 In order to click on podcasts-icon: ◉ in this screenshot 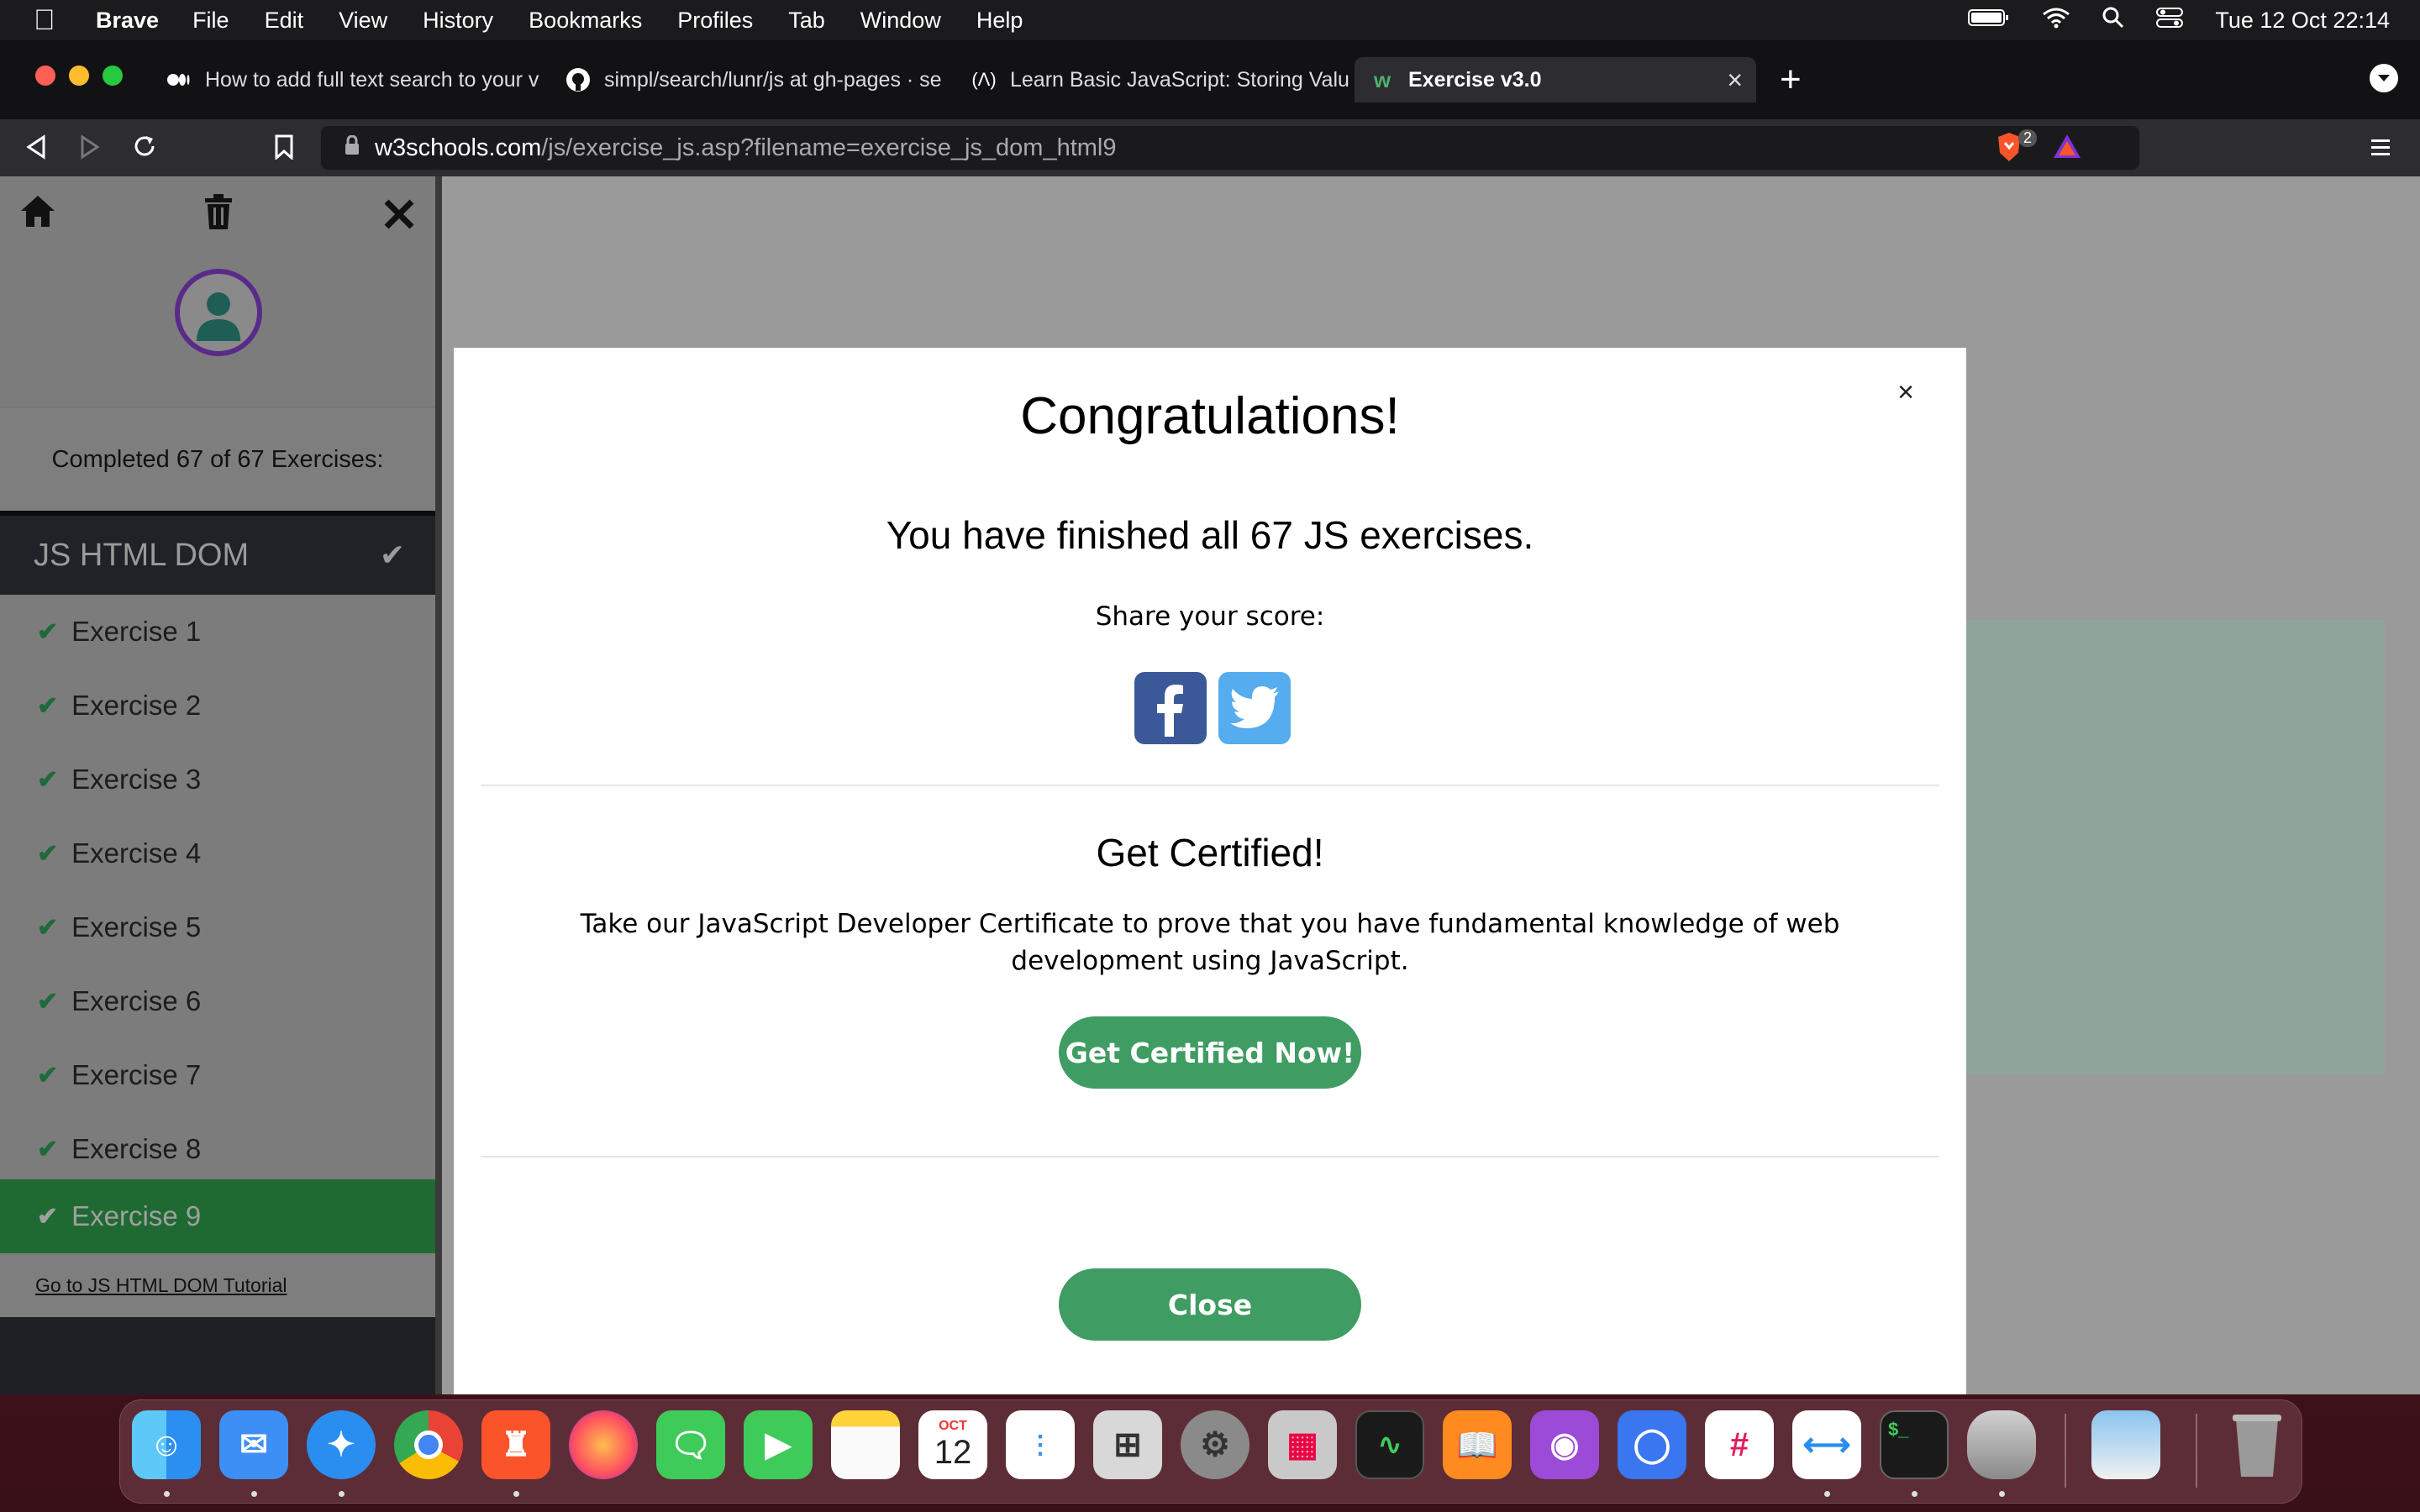, I will do `click(1564, 1444)`.